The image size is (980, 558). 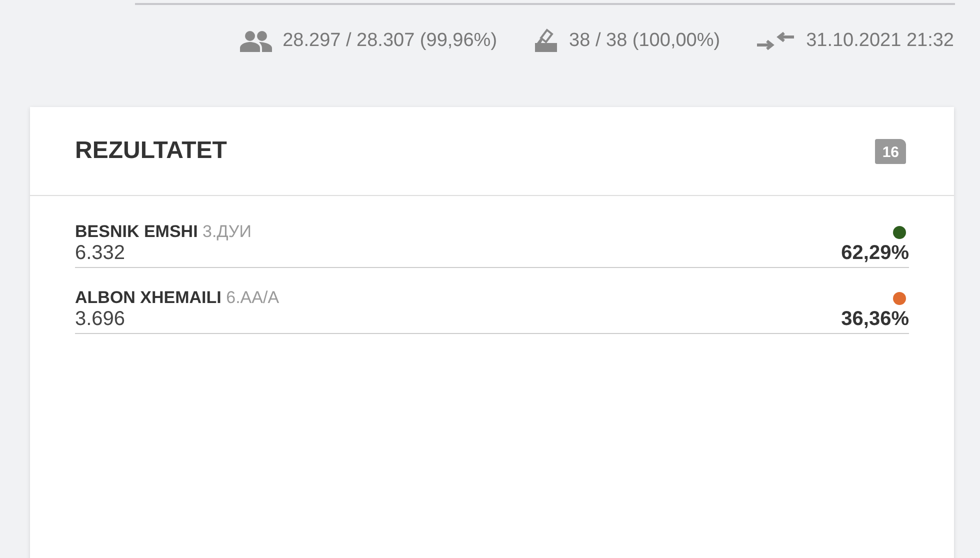 What do you see at coordinates (890, 151) in the screenshot?
I see `count-badge: 16` at bounding box center [890, 151].